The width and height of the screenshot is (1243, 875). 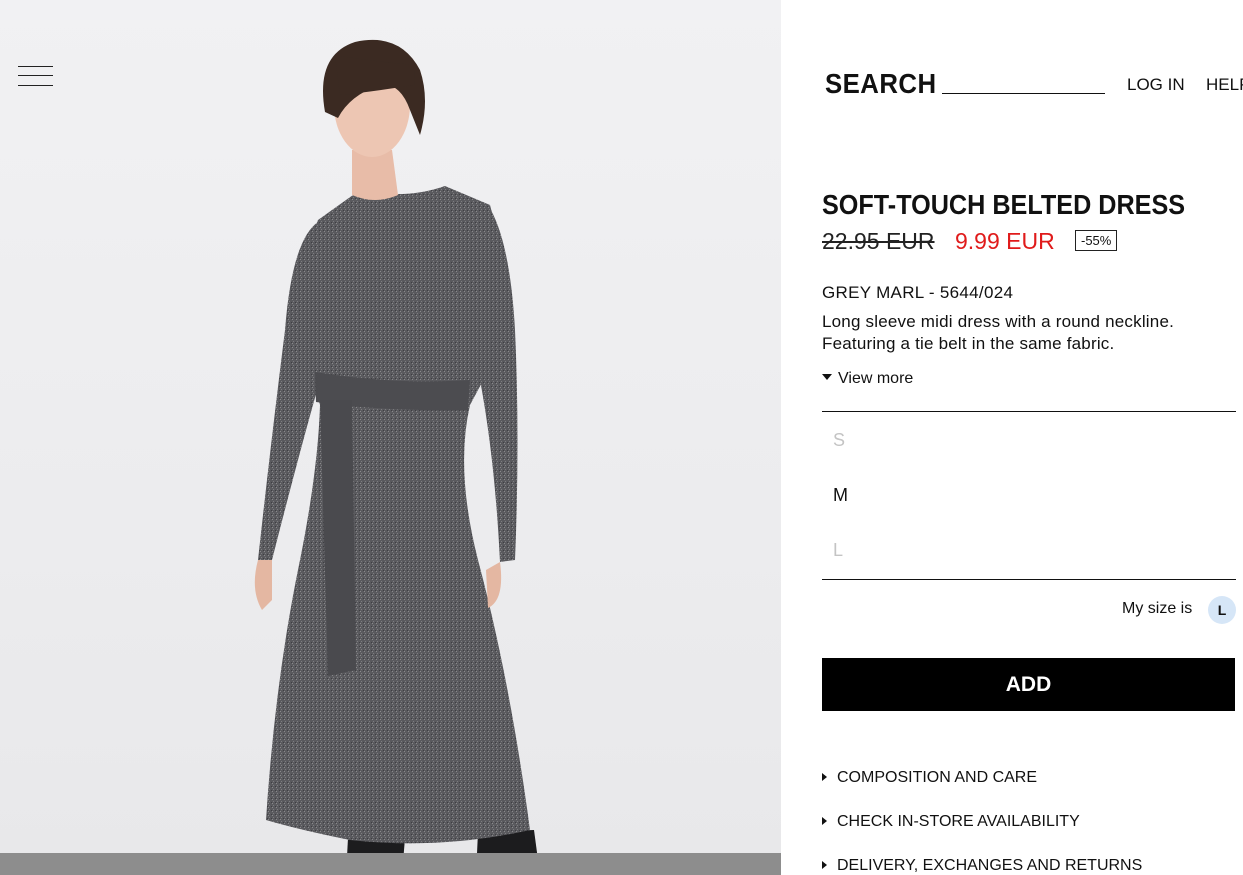 What do you see at coordinates (827, 377) in the screenshot?
I see `caret-down-icon` at bounding box center [827, 377].